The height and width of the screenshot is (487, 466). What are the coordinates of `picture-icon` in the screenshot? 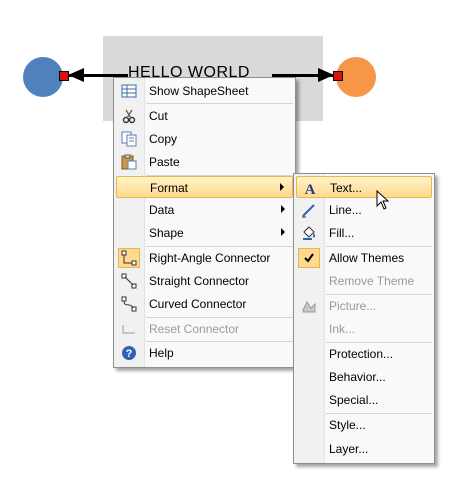 It's located at (309, 306).